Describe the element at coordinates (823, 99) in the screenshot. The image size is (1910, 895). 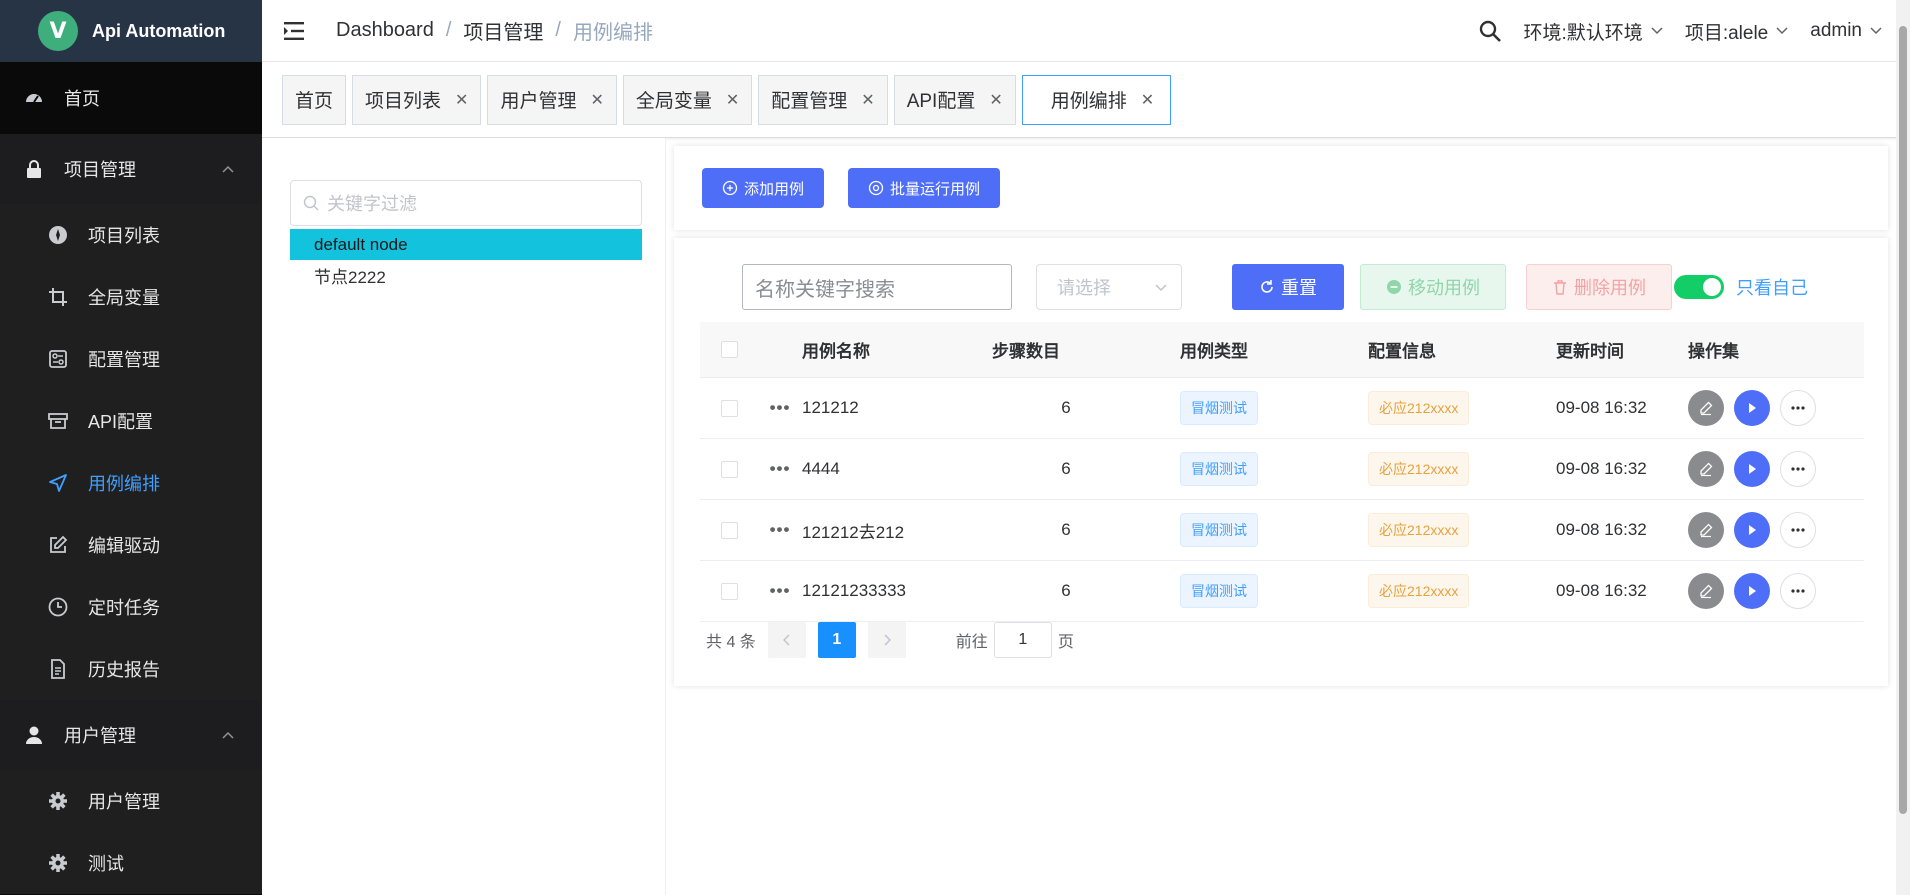
I see `tag-config-manage: 配置管理 ✕` at that location.